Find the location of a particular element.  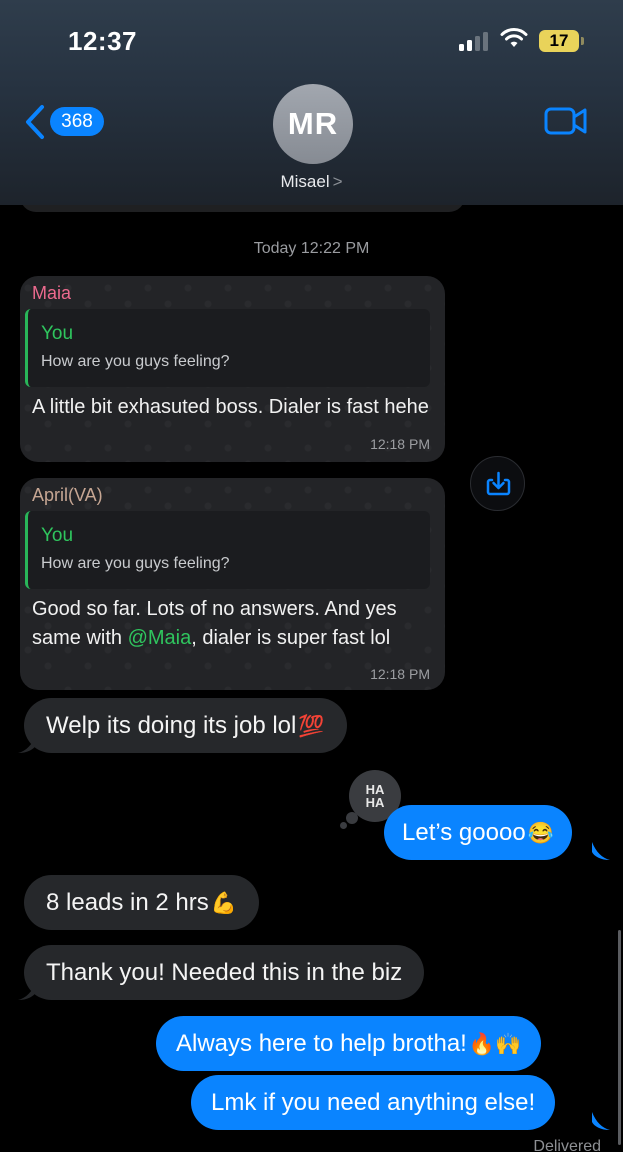

reaction-text: HA is located at coordinates (375, 802).